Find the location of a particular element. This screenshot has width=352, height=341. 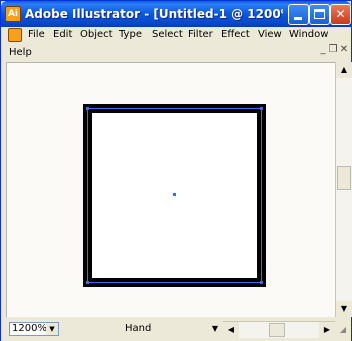

horizontal-scrollbar: ◀ ▶ is located at coordinates (279, 329).